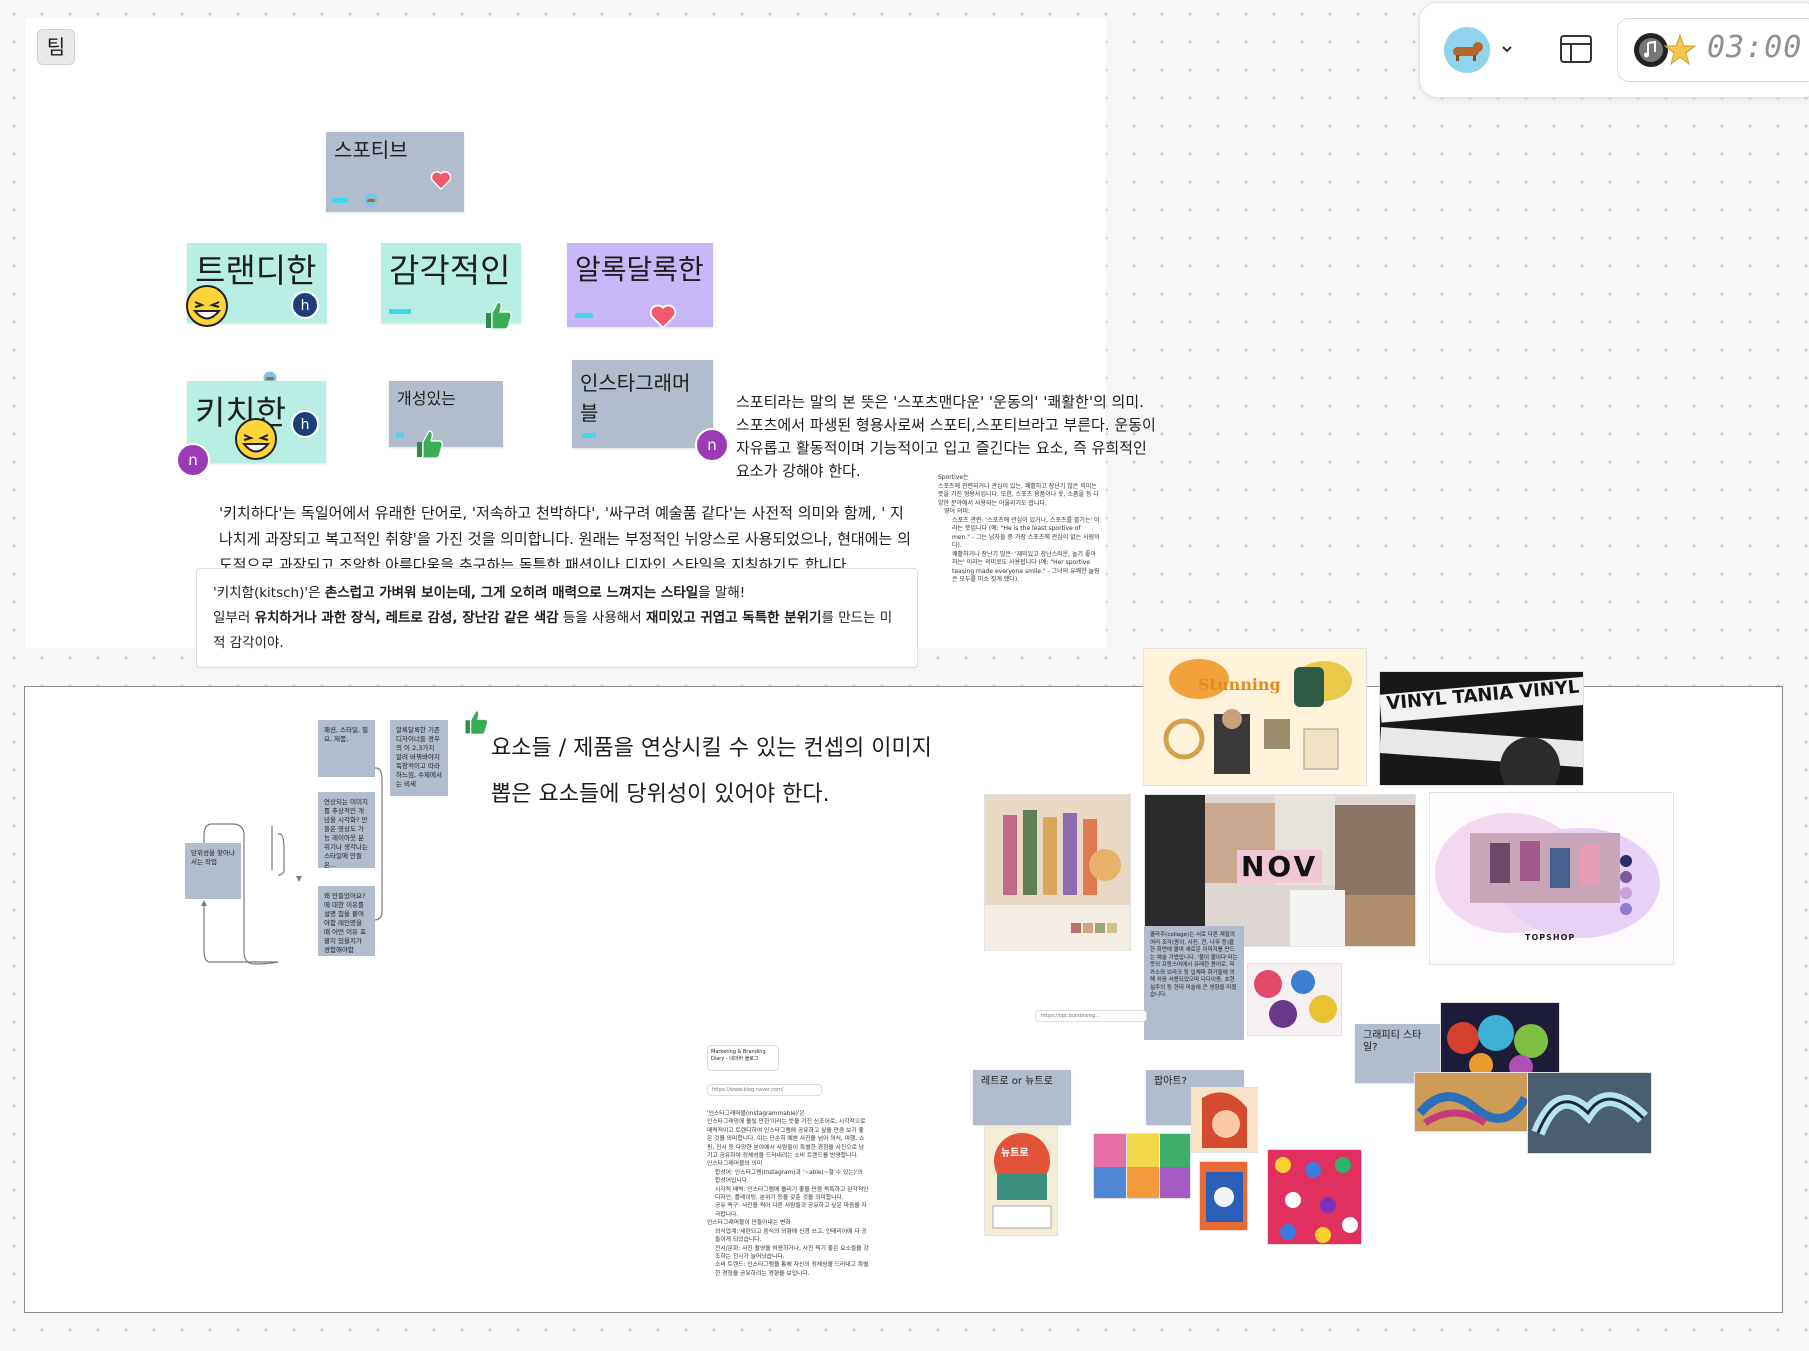 This screenshot has width=1809, height=1351. What do you see at coordinates (1755, 47) in the screenshot?
I see `timer-display: 03:00` at bounding box center [1755, 47].